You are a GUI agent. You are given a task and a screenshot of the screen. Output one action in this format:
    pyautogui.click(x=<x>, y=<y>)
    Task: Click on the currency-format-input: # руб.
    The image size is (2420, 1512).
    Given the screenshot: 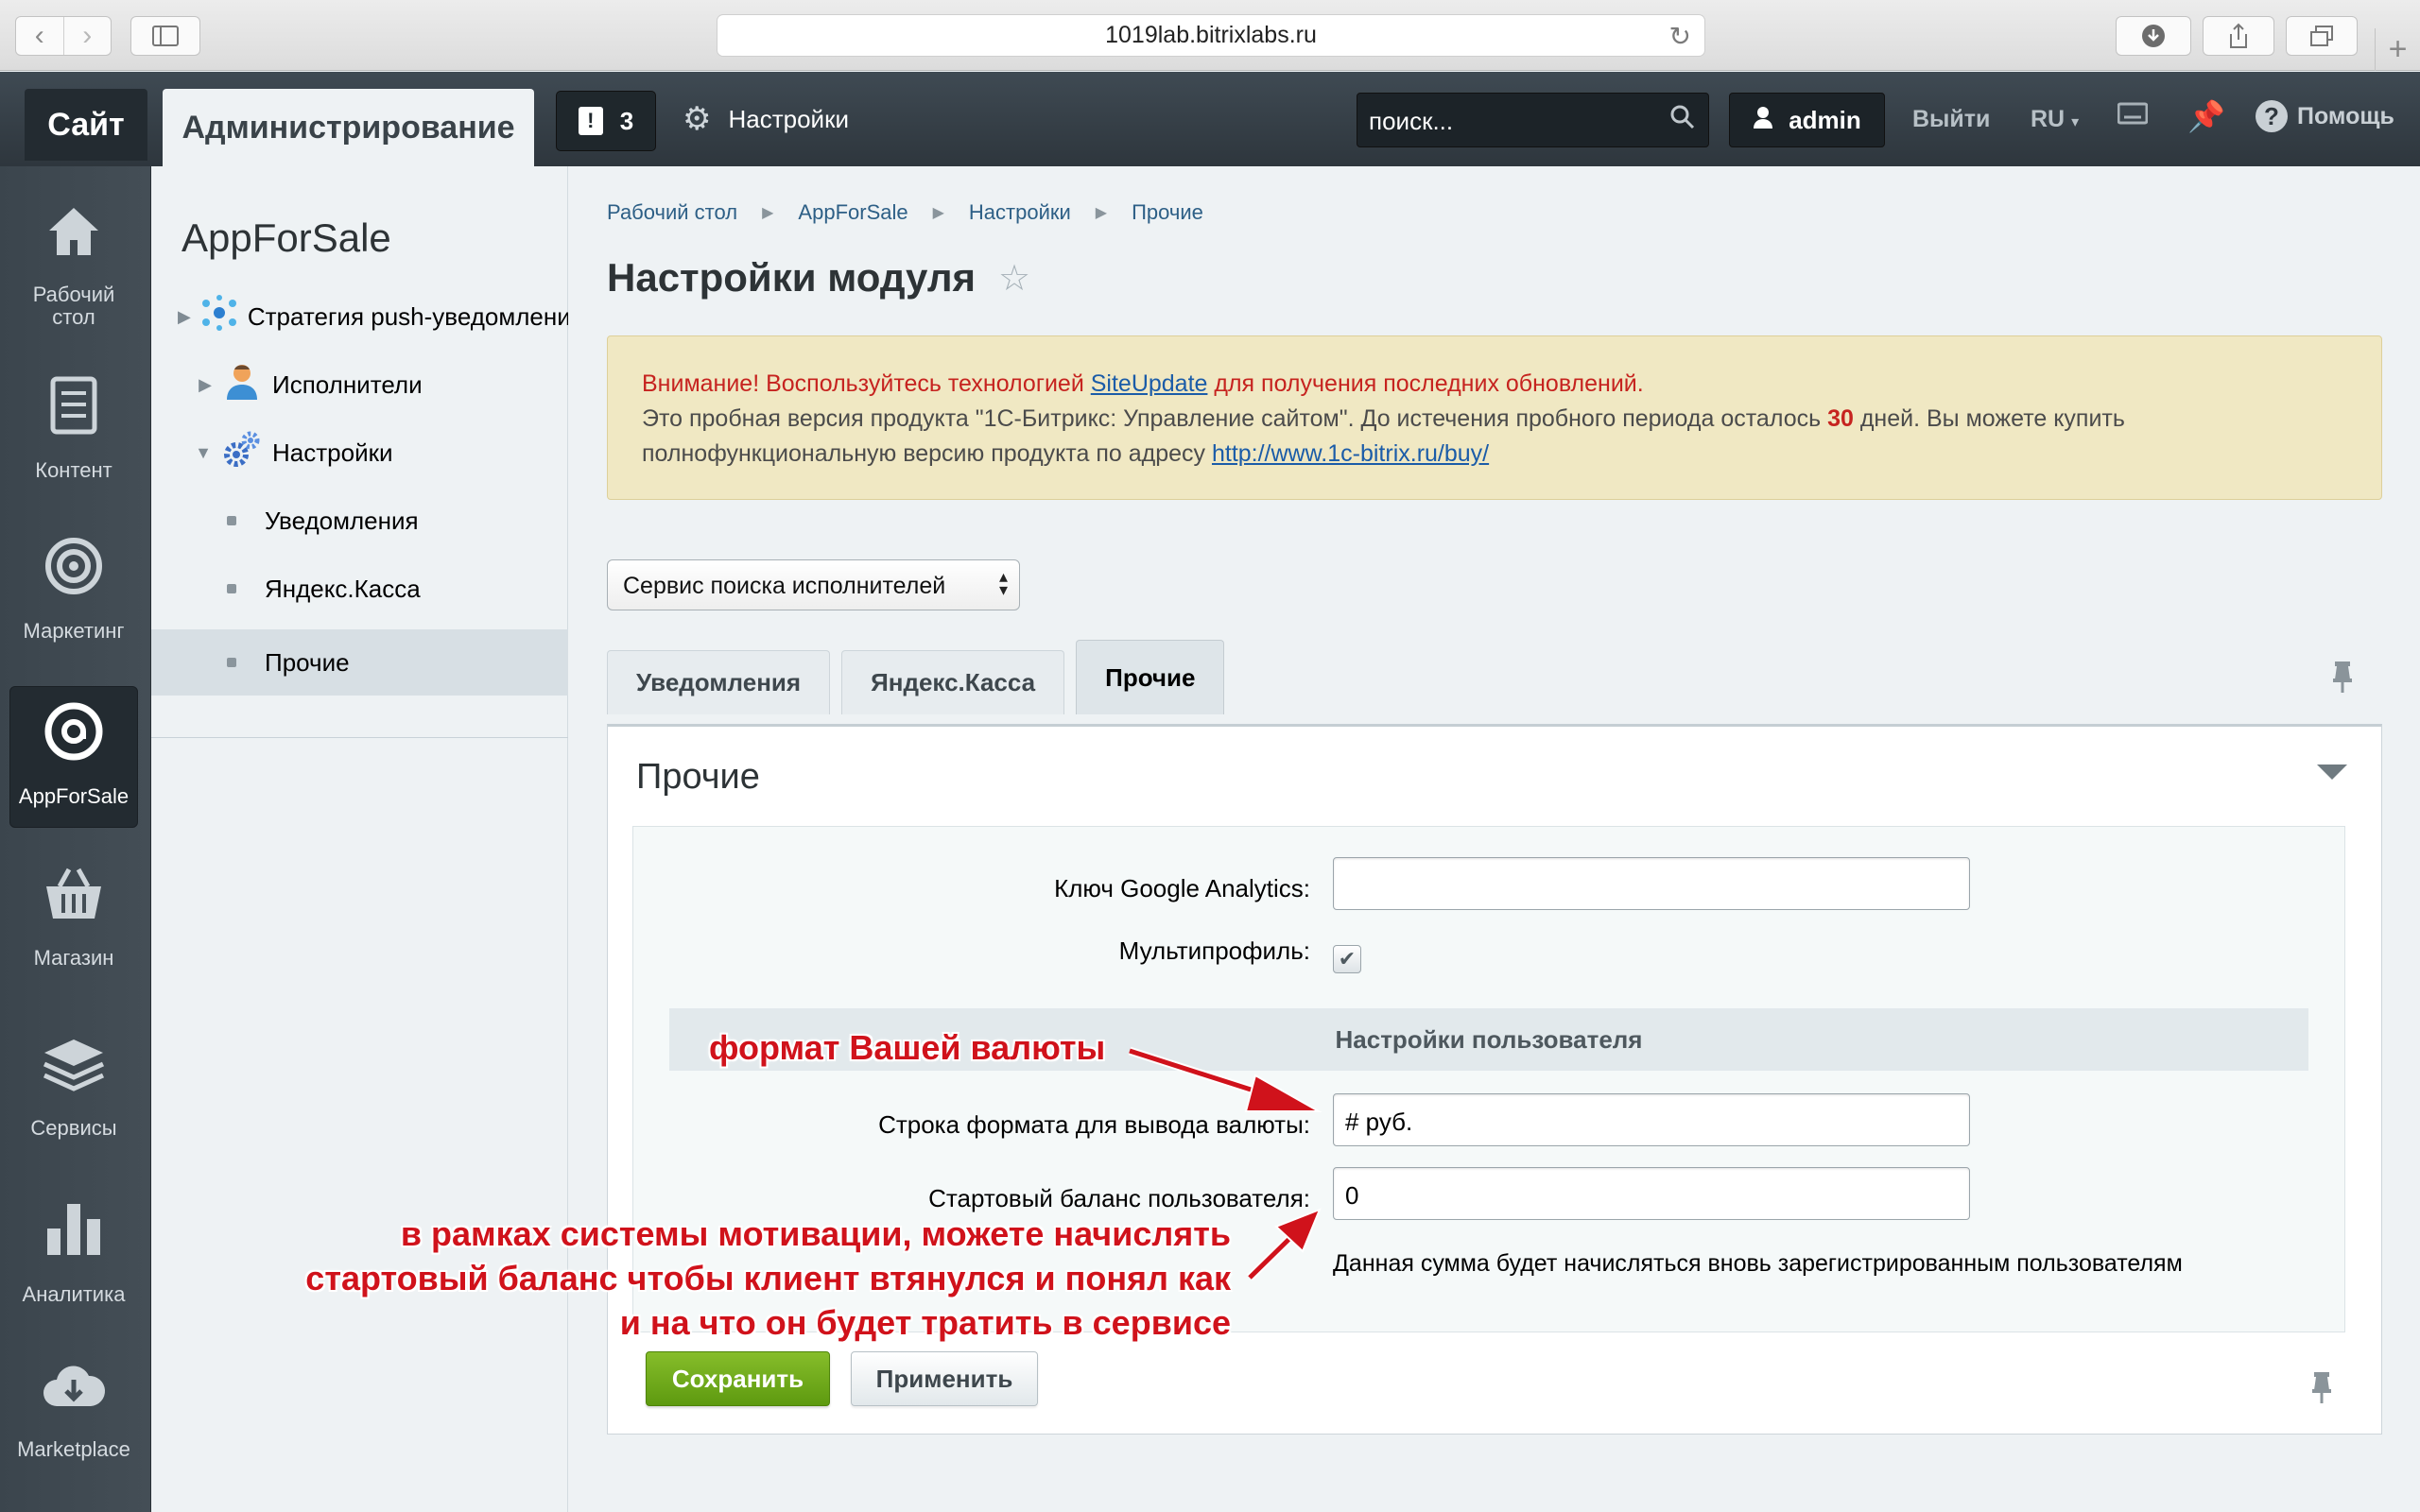 What is the action you would take?
    pyautogui.click(x=1651, y=1119)
    